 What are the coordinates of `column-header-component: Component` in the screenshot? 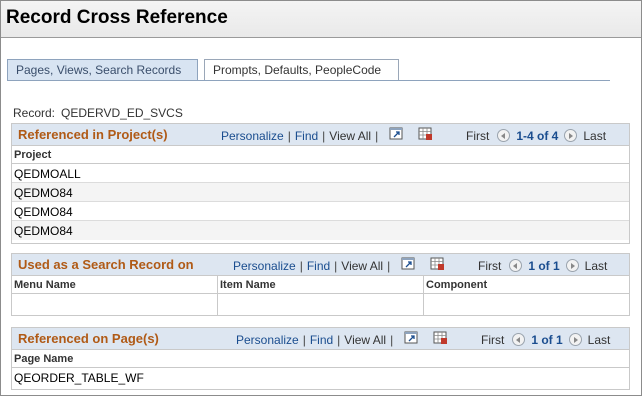 It's located at (457, 285).